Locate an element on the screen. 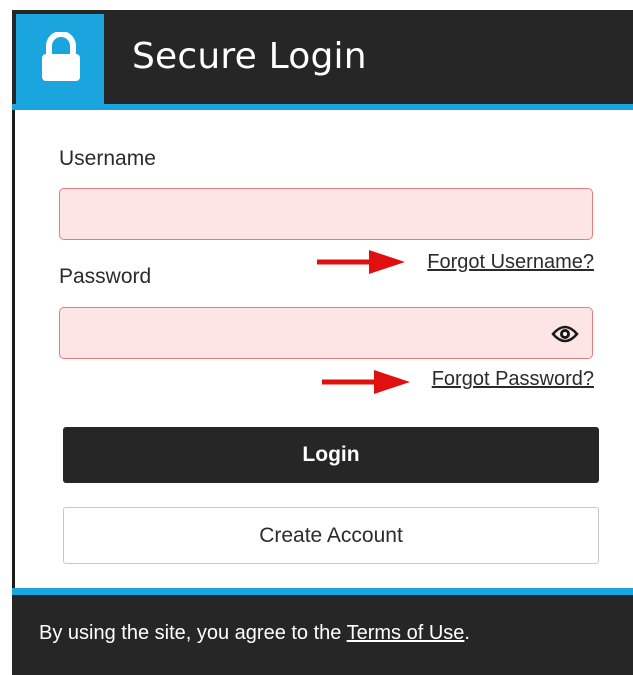 The height and width of the screenshot is (675, 633). create-account-button: Create Account is located at coordinates (331, 535).